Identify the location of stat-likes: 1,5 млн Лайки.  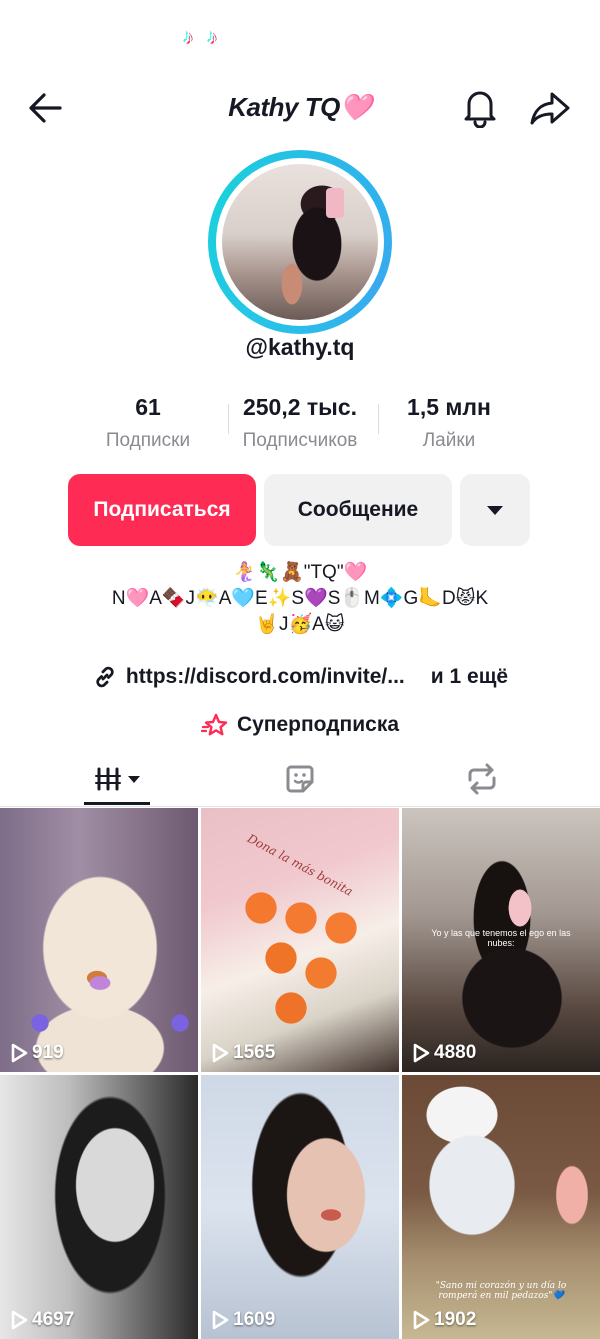
(449, 424).